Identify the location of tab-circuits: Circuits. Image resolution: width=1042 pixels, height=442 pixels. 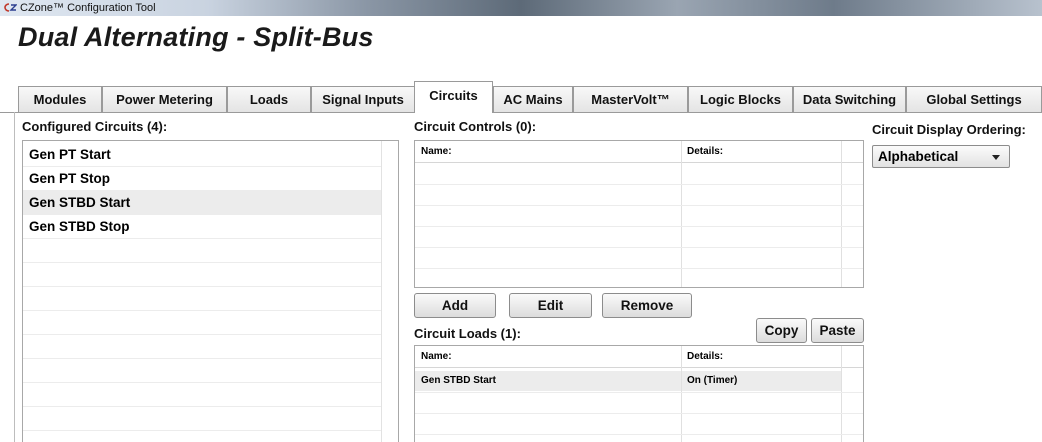
(453, 97).